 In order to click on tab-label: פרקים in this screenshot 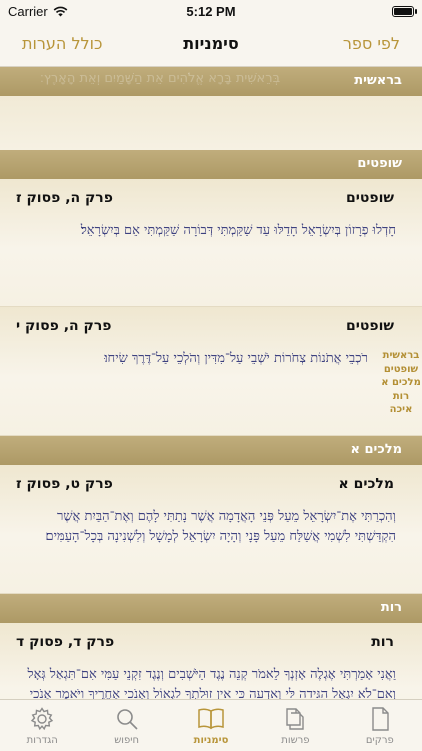, I will do `click(379, 740)`.